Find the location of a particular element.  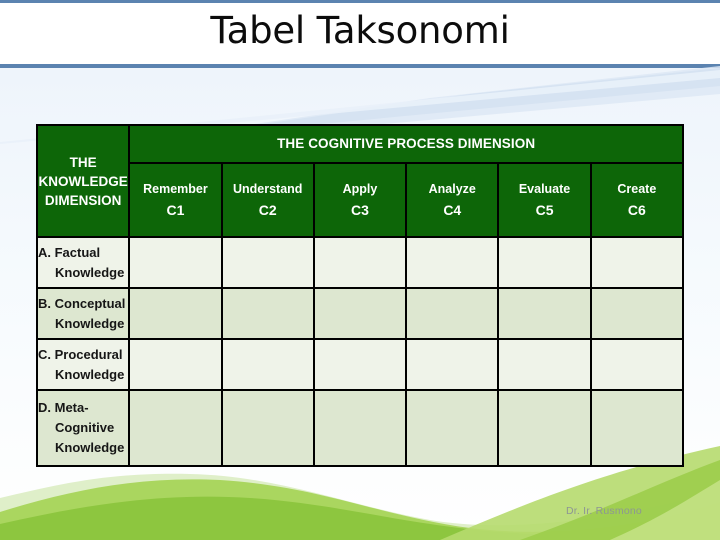

column-code-c6: C6 is located at coordinates (636, 210).